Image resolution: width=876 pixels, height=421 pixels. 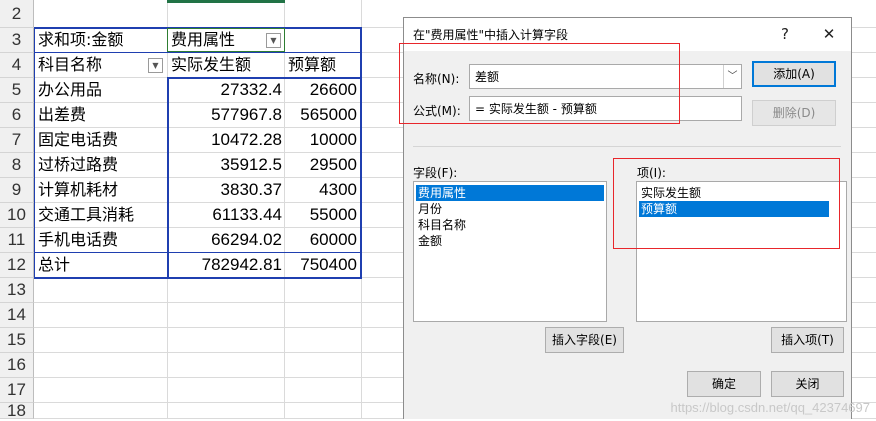 I want to click on row-header: 17, so click(x=17, y=390).